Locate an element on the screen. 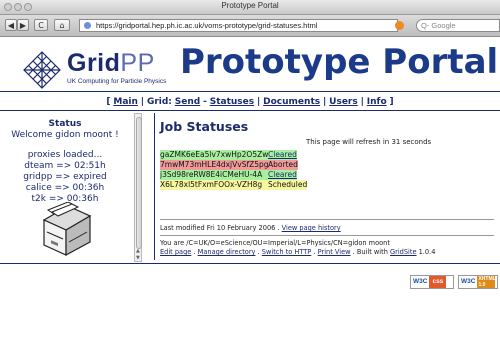  nav-info-link: Info is located at coordinates (377, 102).